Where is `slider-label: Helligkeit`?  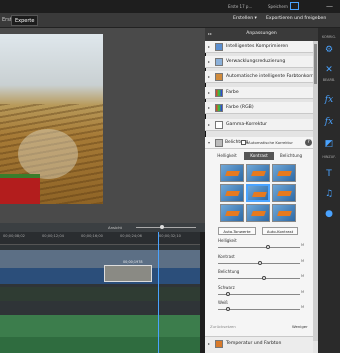
slider-label: Helligkeit is located at coordinates (227, 240).